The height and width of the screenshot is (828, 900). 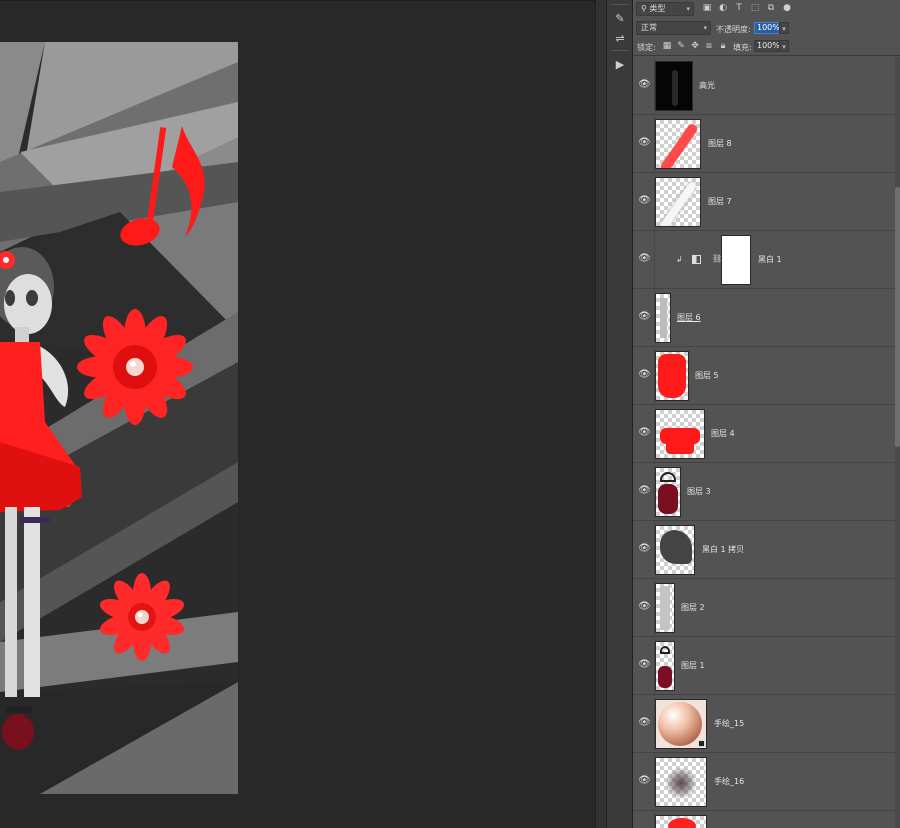 What do you see at coordinates (764, 318) in the screenshot?
I see `layer-row: 👁︎ 图层 6` at bounding box center [764, 318].